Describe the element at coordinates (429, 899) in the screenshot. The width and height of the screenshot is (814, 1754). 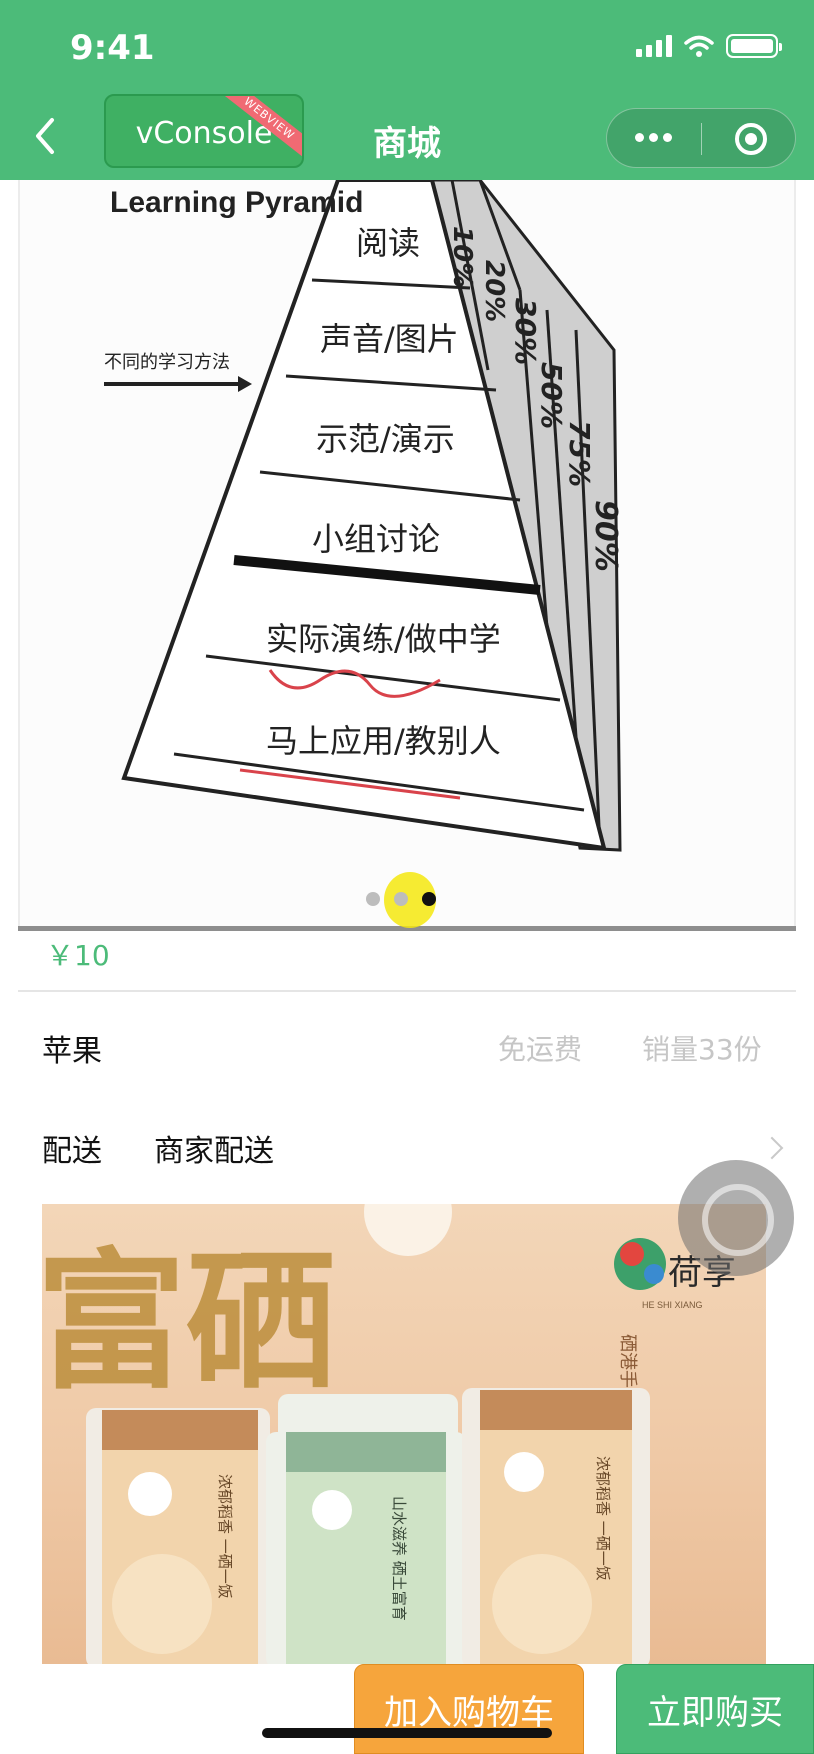
I see `carousel-dot-active` at that location.